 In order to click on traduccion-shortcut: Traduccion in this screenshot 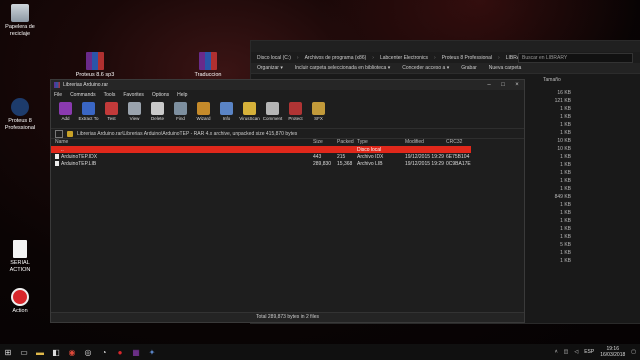, I will do `click(208, 65)`.